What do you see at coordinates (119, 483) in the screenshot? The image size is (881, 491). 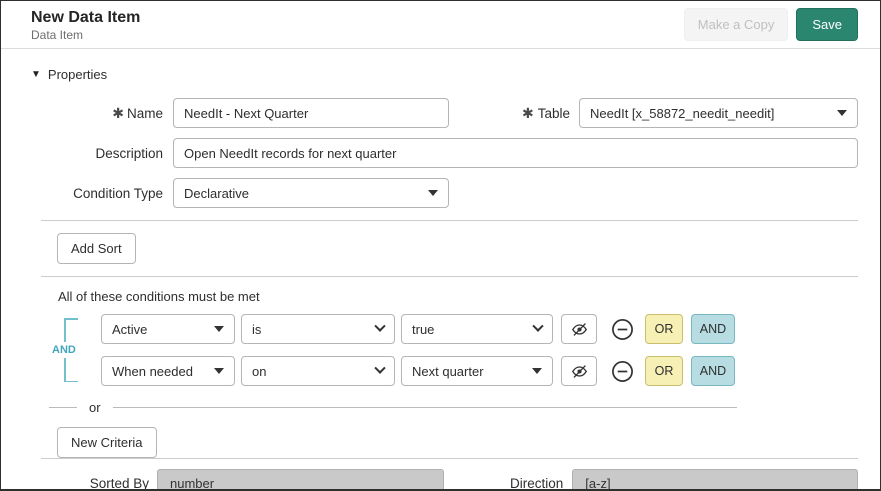 I see `sorted-by-label: Sorted By` at bounding box center [119, 483].